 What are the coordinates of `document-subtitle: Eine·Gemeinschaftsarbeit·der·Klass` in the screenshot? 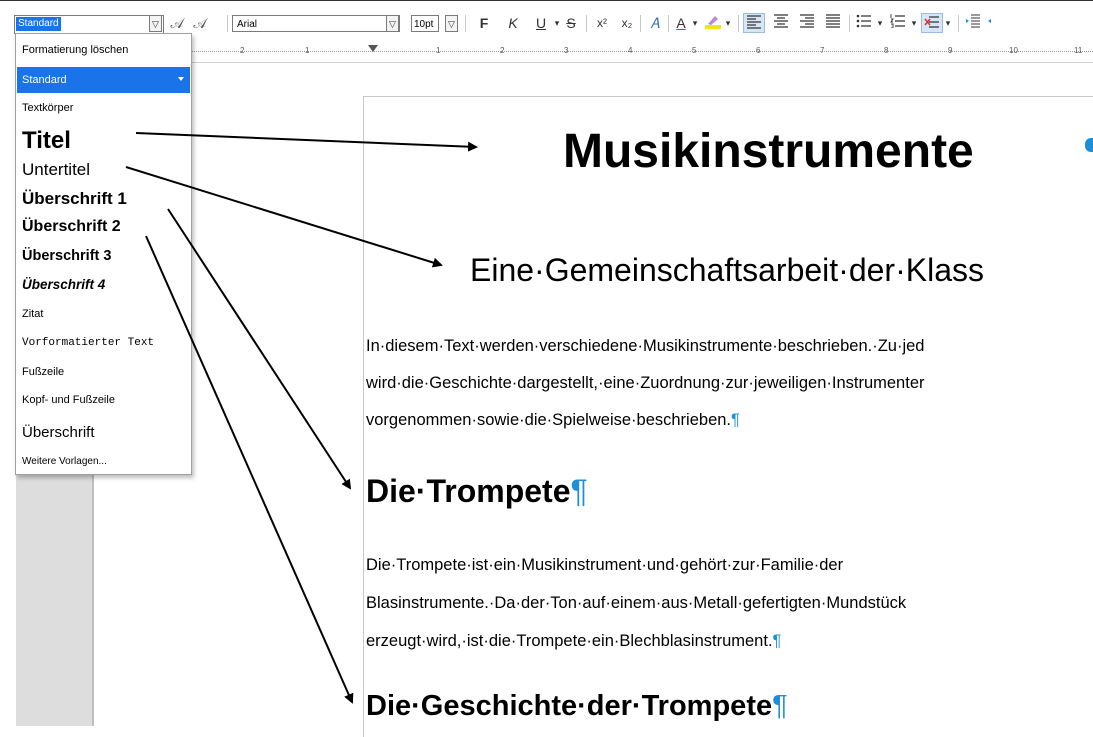 It's located at (727, 270).